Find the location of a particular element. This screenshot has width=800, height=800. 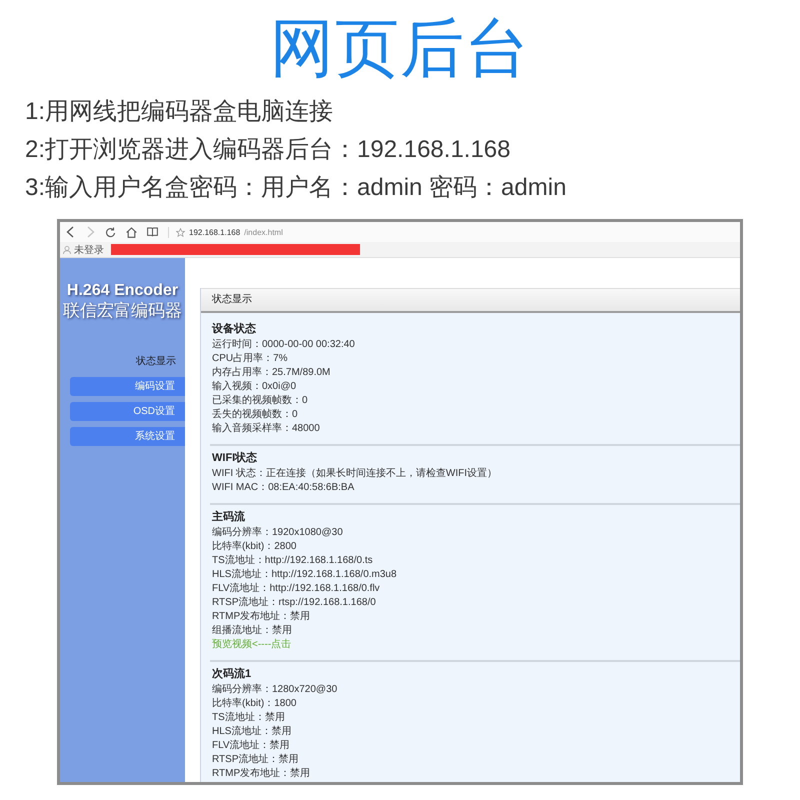

status-text: RTSP流地址：禁用 is located at coordinates (255, 760).